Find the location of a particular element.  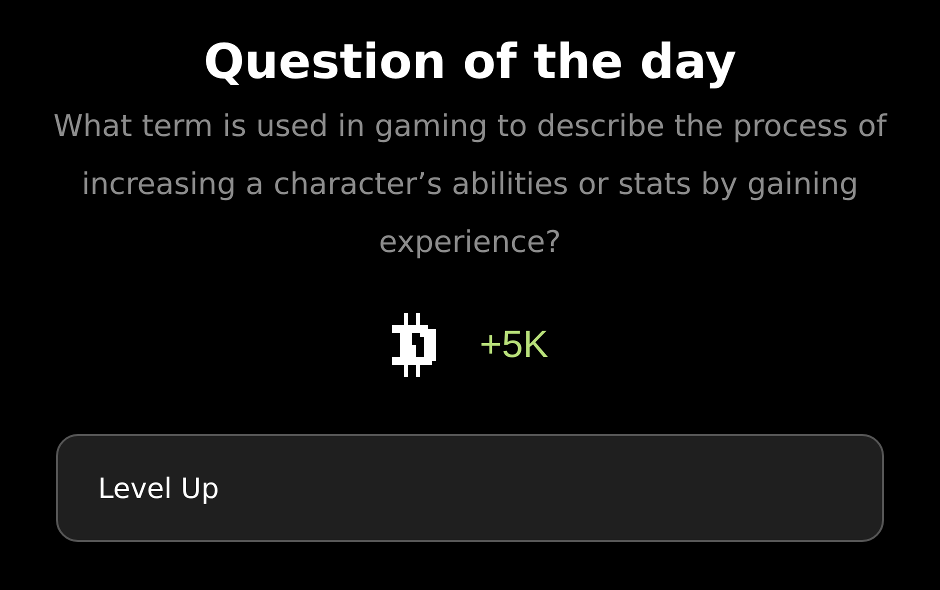

title: Question of the day is located at coordinates (470, 62).